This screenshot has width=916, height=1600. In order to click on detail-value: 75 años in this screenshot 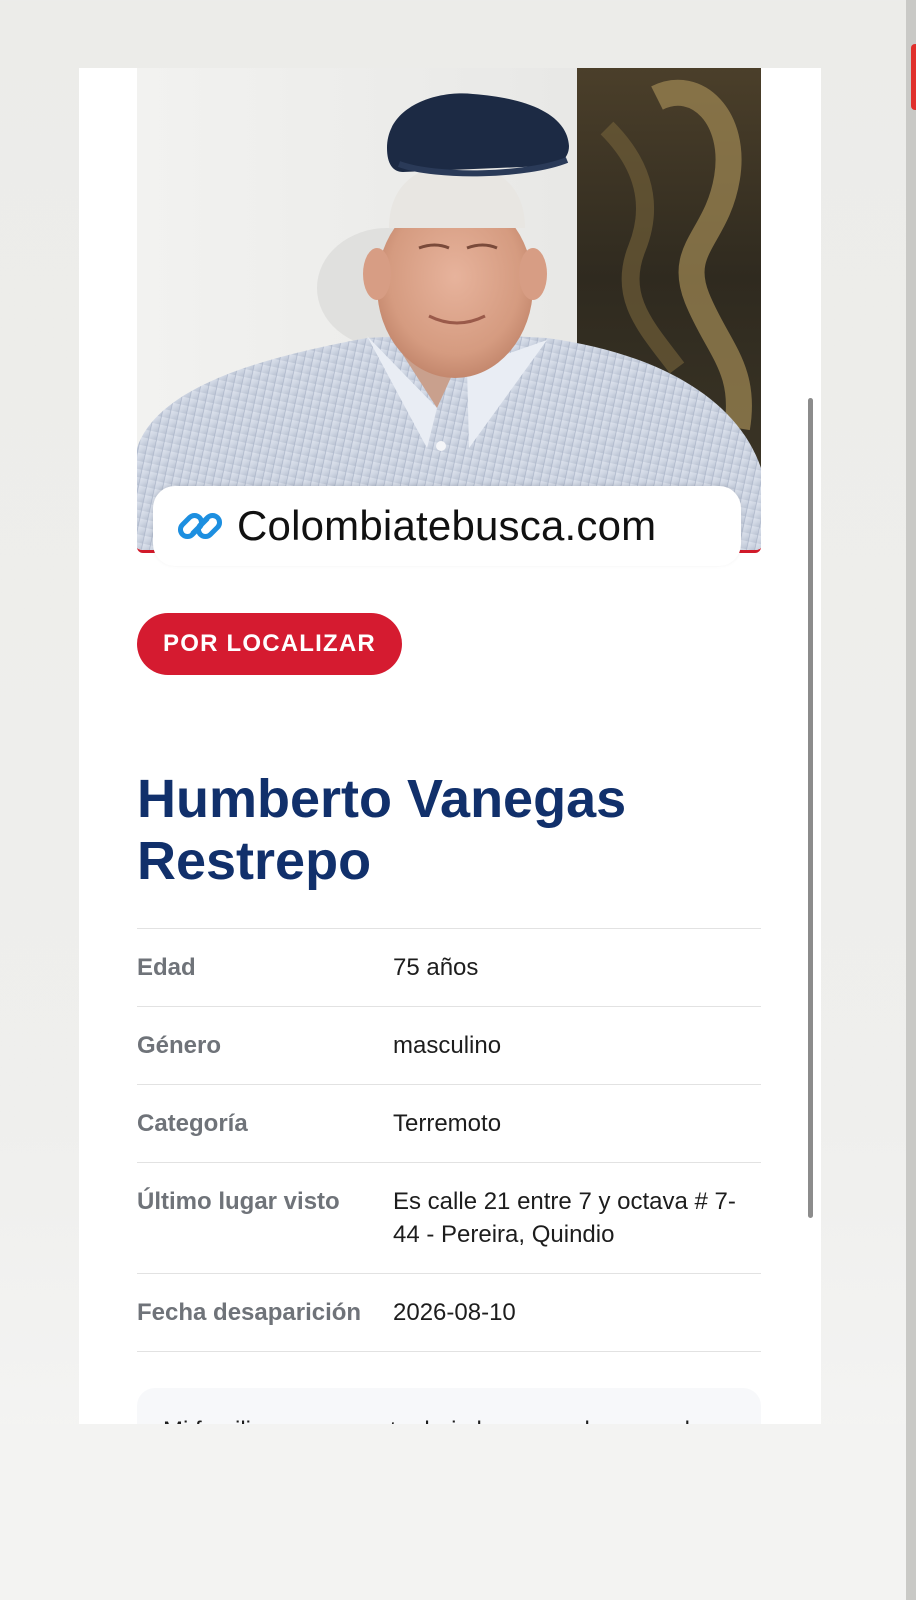, I will do `click(436, 967)`.